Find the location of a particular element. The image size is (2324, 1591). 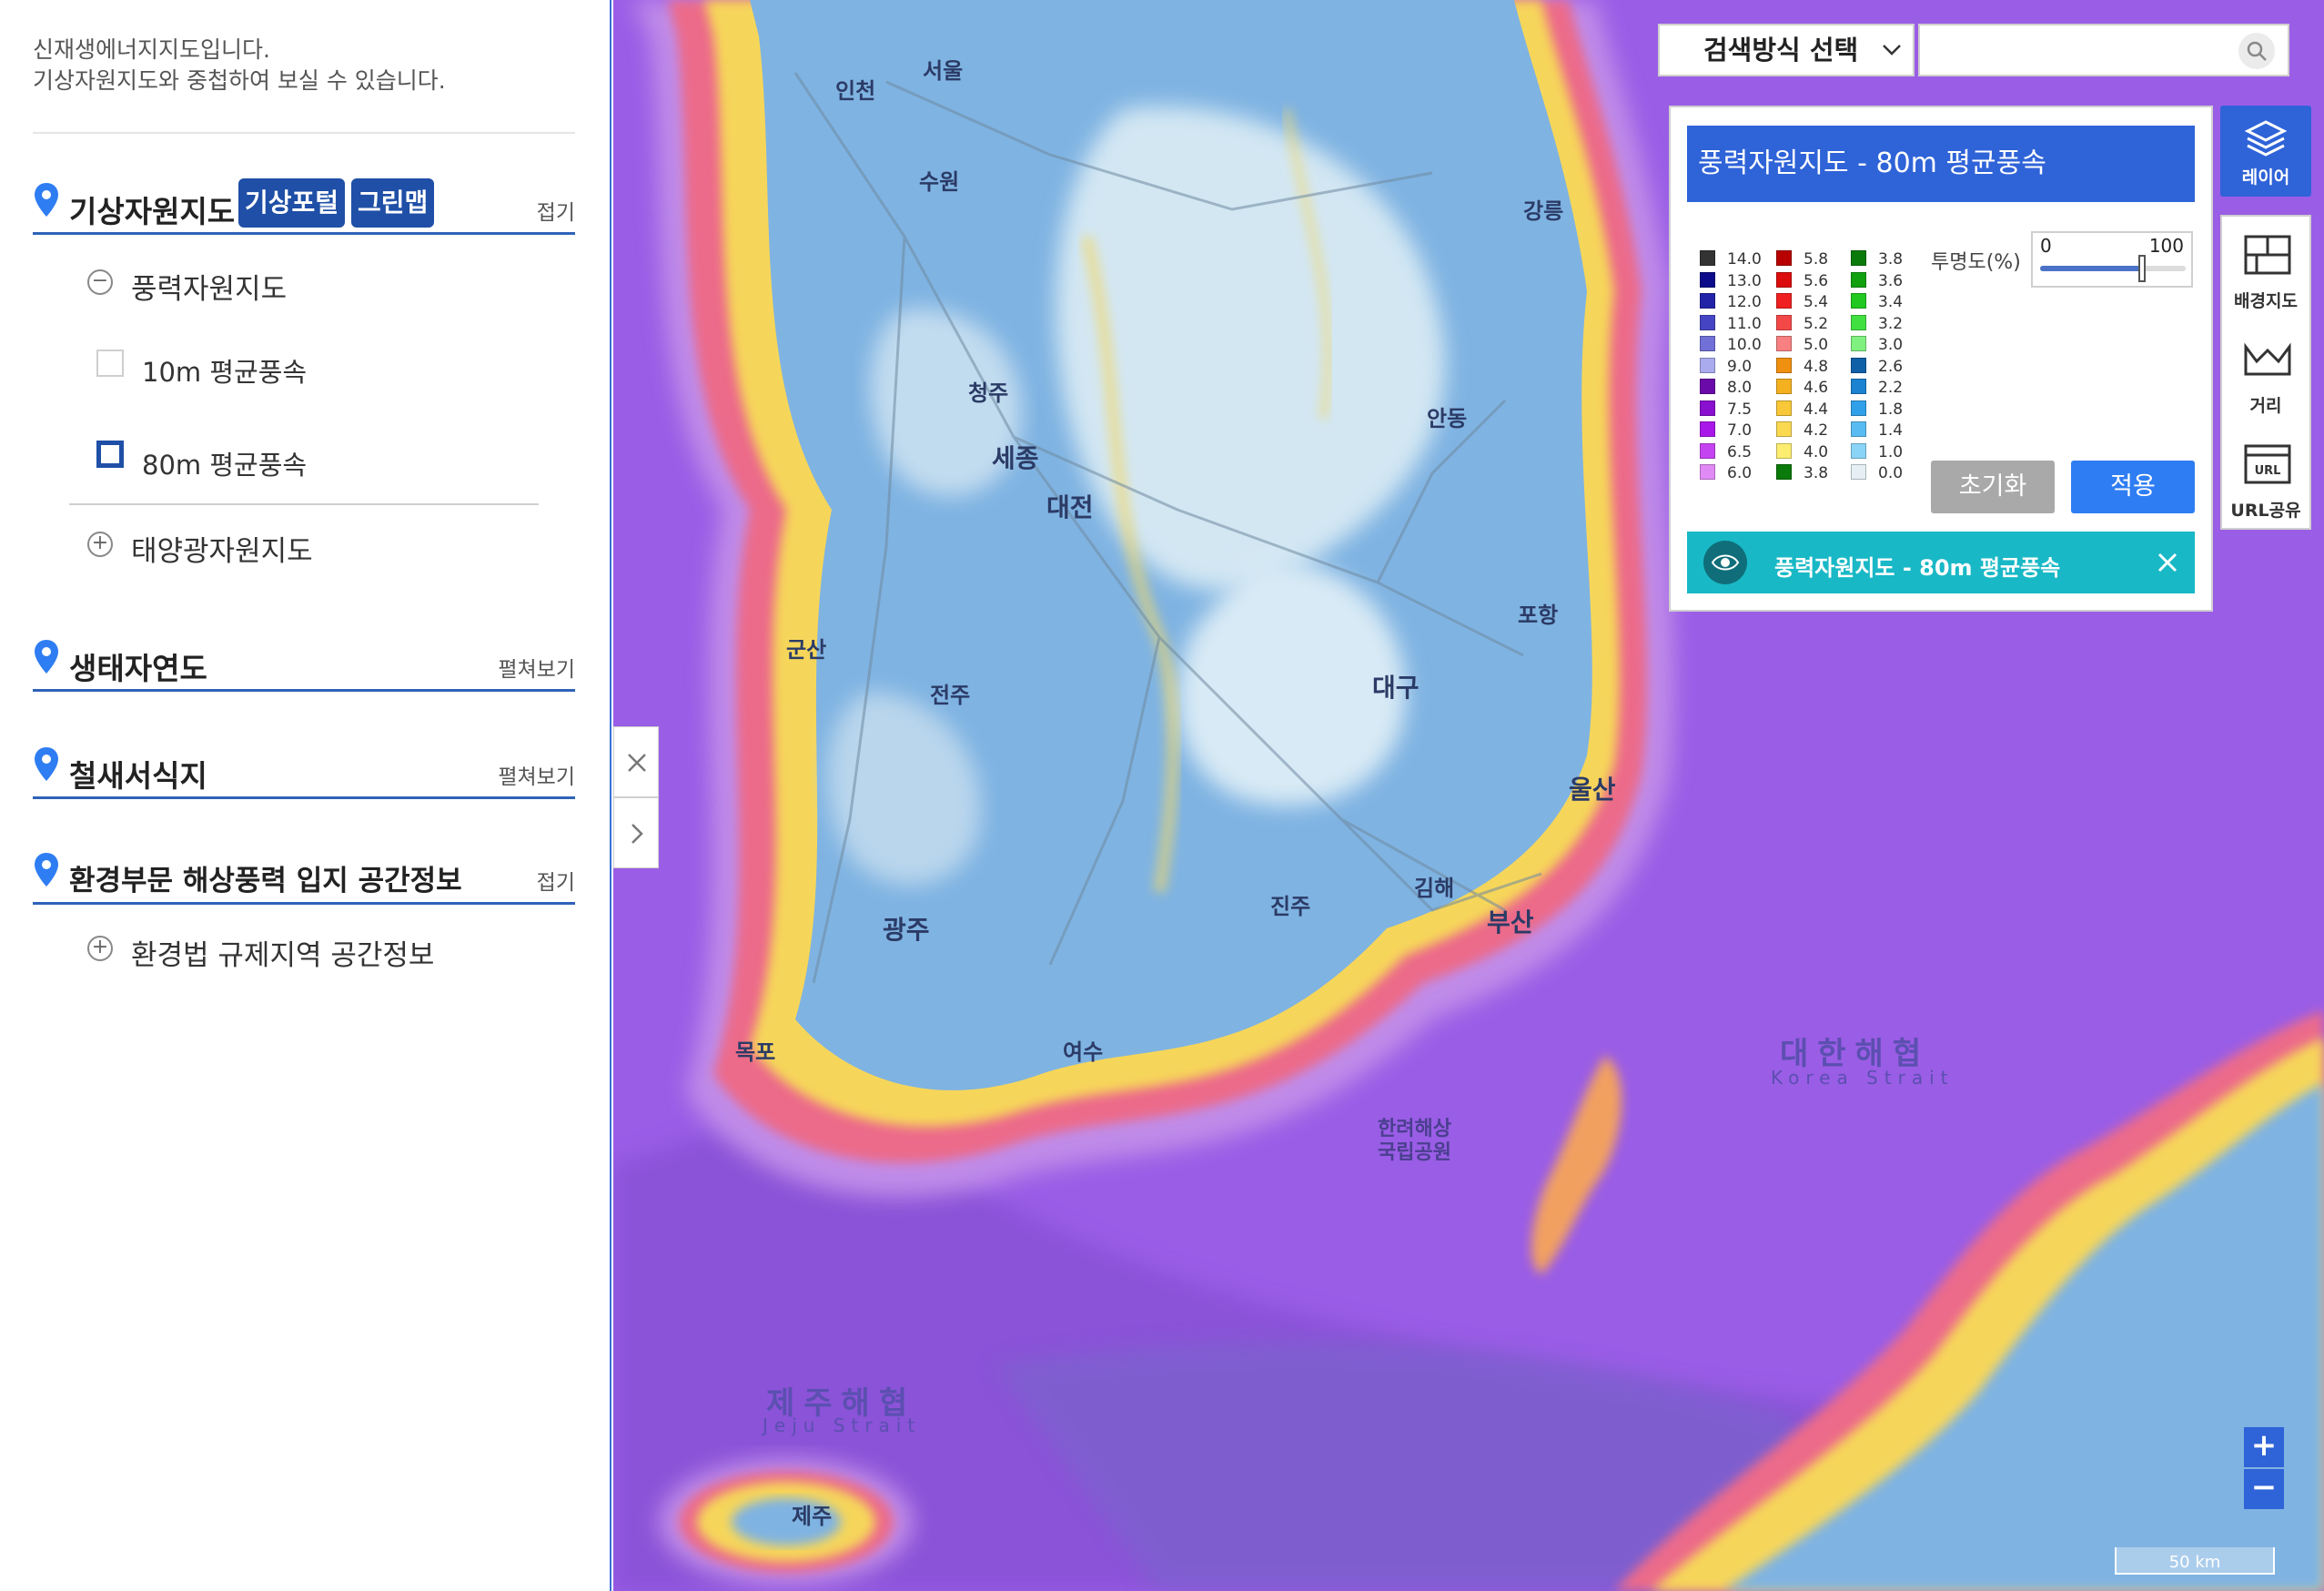

section-eco-header: 생태자연도 펼쳐보기 is located at coordinates (304, 659).